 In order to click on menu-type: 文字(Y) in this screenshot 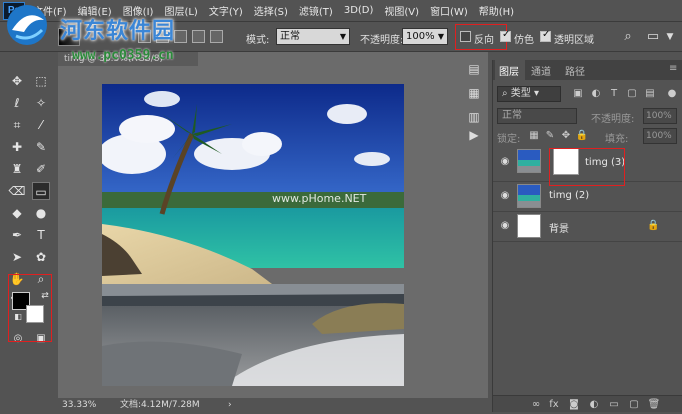, I will do `click(226, 10)`.